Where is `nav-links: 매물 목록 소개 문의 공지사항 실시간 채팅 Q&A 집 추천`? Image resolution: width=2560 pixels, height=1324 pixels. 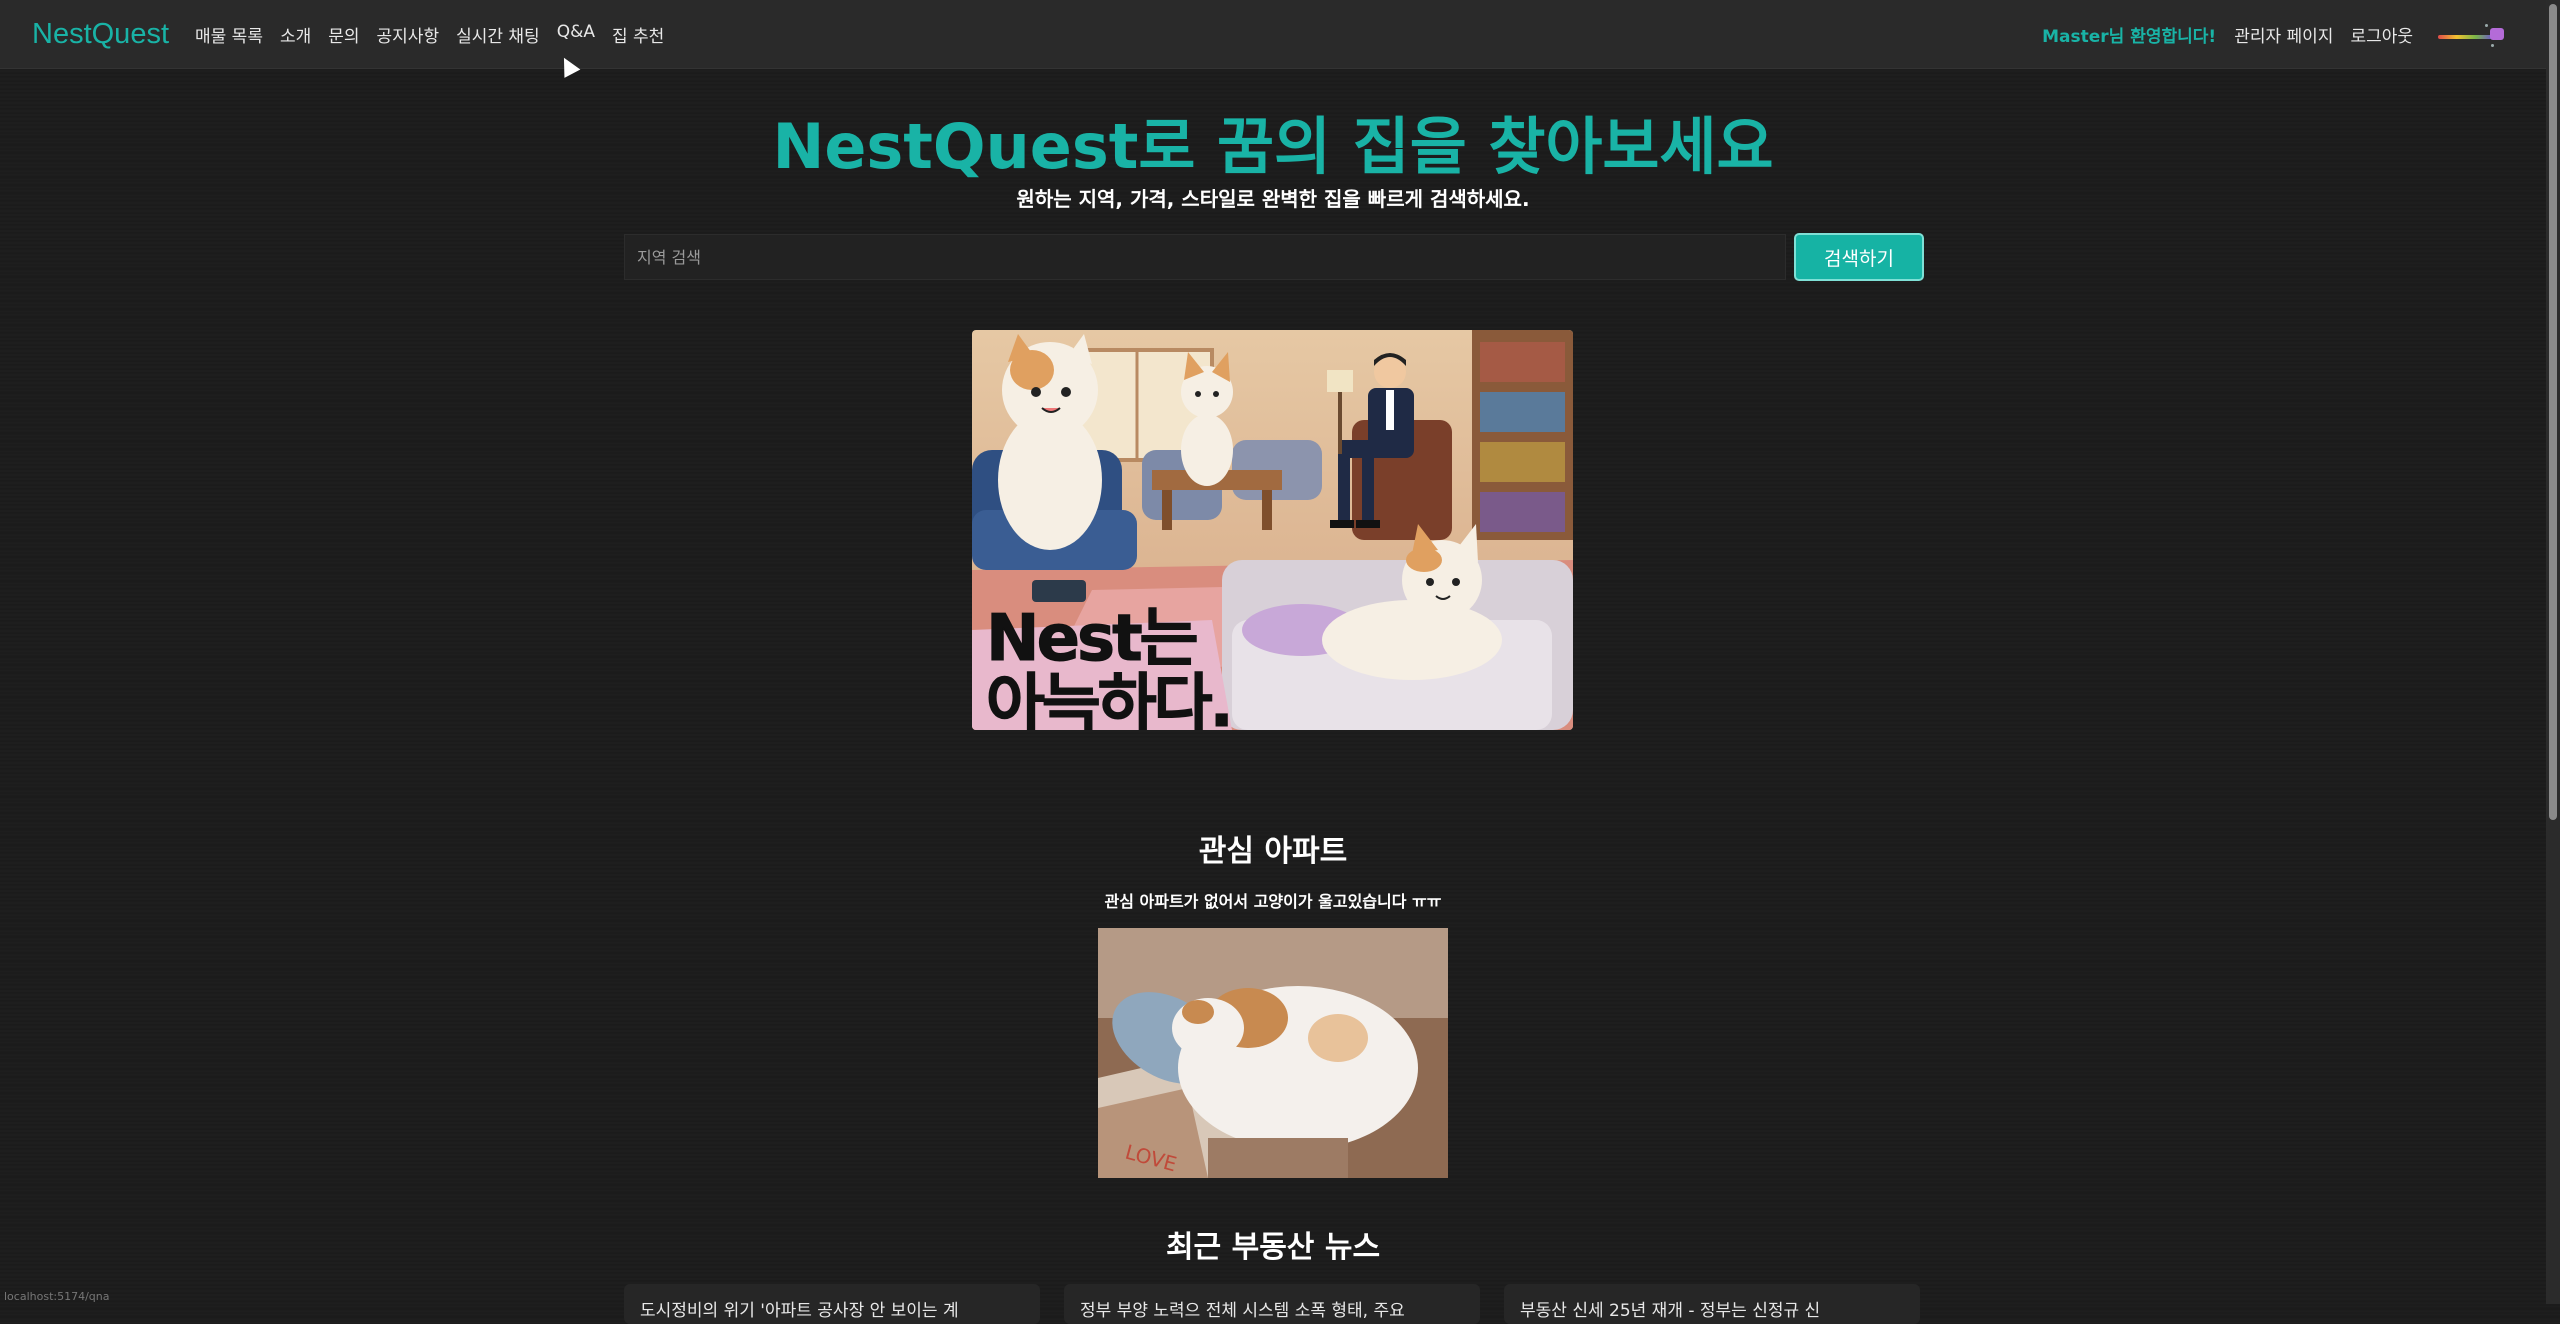
nav-links: 매물 목록 소개 문의 공지사항 실시간 채팅 Q&A 집 추천 is located at coordinates (438, 34).